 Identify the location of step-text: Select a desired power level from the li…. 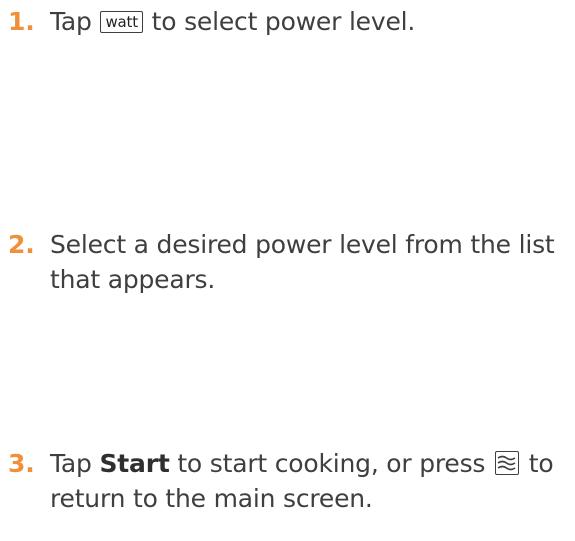
(310, 262).